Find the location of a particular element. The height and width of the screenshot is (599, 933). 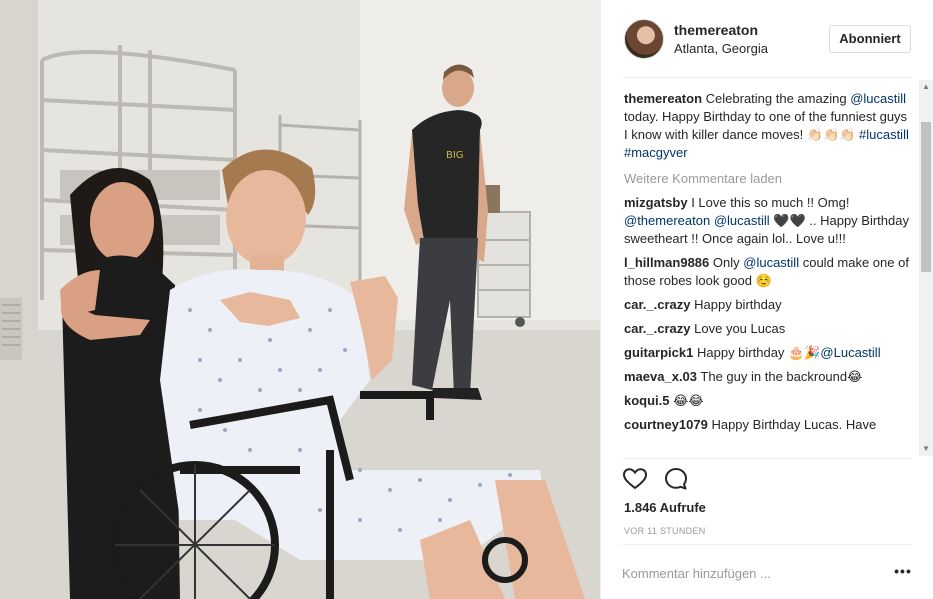

comment-mention: @themereaton is located at coordinates (667, 220).